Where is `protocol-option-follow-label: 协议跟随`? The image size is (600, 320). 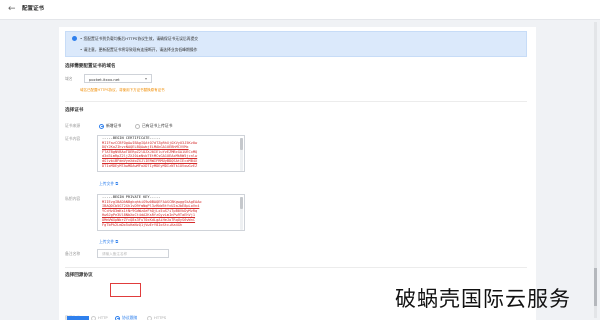 protocol-option-follow-label: 协议跟随 is located at coordinates (130, 317).